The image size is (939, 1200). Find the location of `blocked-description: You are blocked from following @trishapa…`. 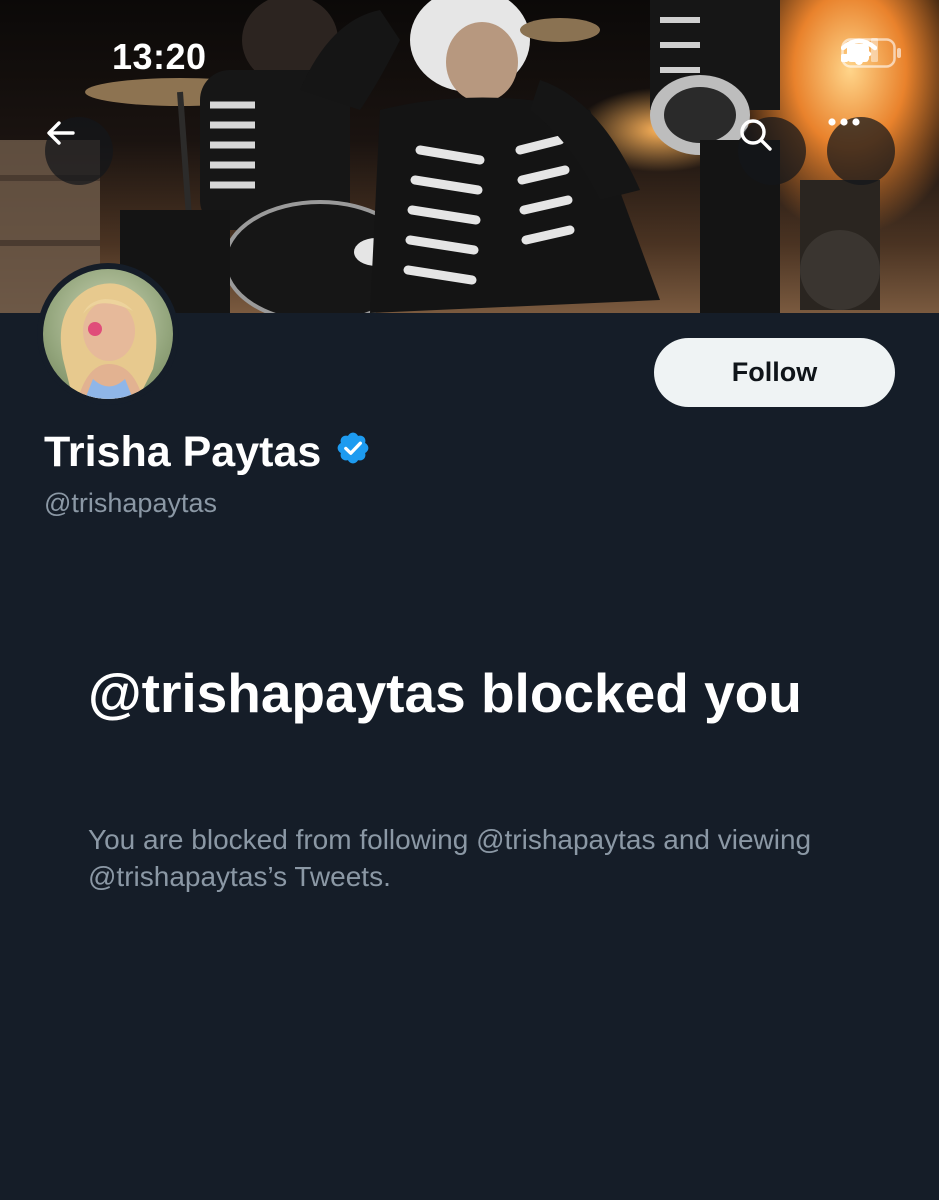

blocked-description: You are blocked from following @trishapa… is located at coordinates (450, 858).